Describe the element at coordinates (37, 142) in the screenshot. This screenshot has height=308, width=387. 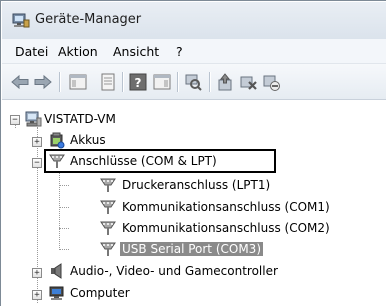
I see `expand-akkus-button: +` at that location.